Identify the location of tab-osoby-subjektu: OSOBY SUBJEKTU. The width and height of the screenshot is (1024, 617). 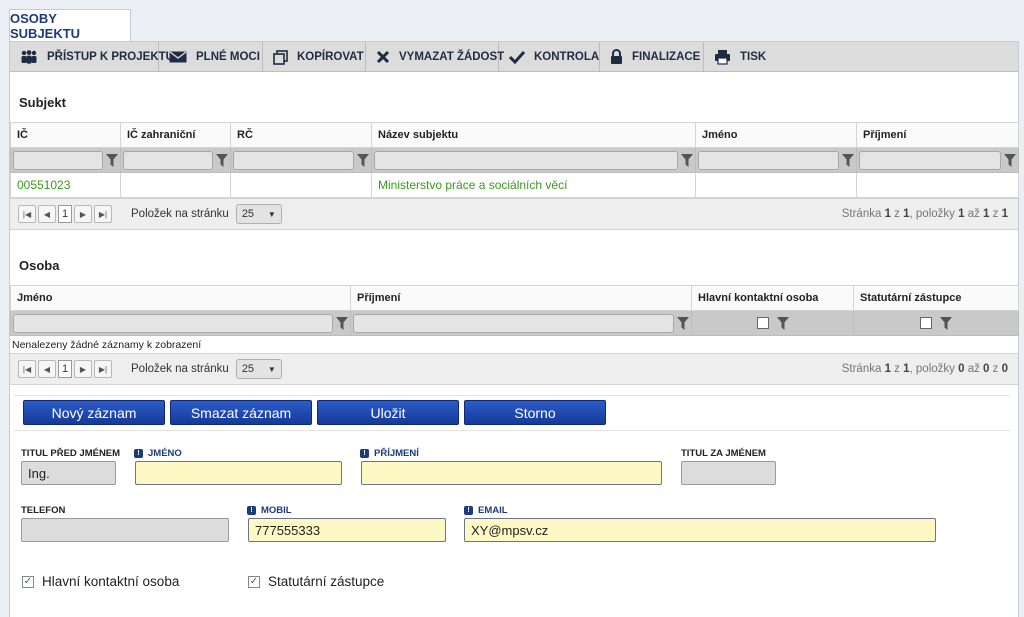
(70, 25).